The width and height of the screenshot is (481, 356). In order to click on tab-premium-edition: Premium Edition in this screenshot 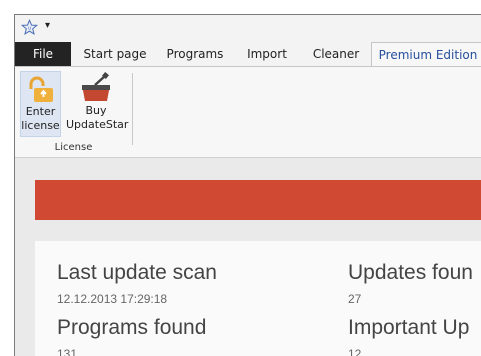, I will do `click(426, 54)`.